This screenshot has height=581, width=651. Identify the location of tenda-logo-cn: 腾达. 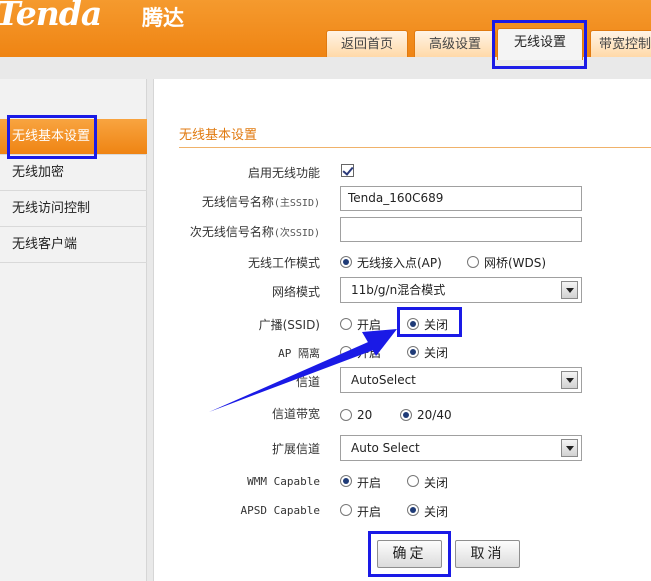
(163, 18).